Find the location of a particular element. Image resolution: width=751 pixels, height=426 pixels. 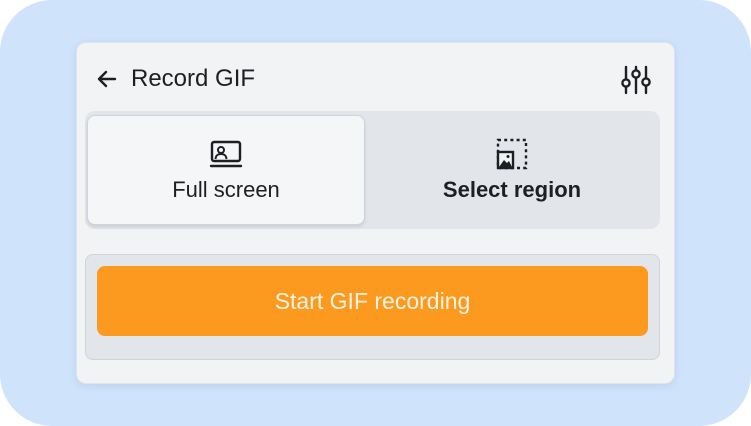

region-select-icon is located at coordinates (512, 154).